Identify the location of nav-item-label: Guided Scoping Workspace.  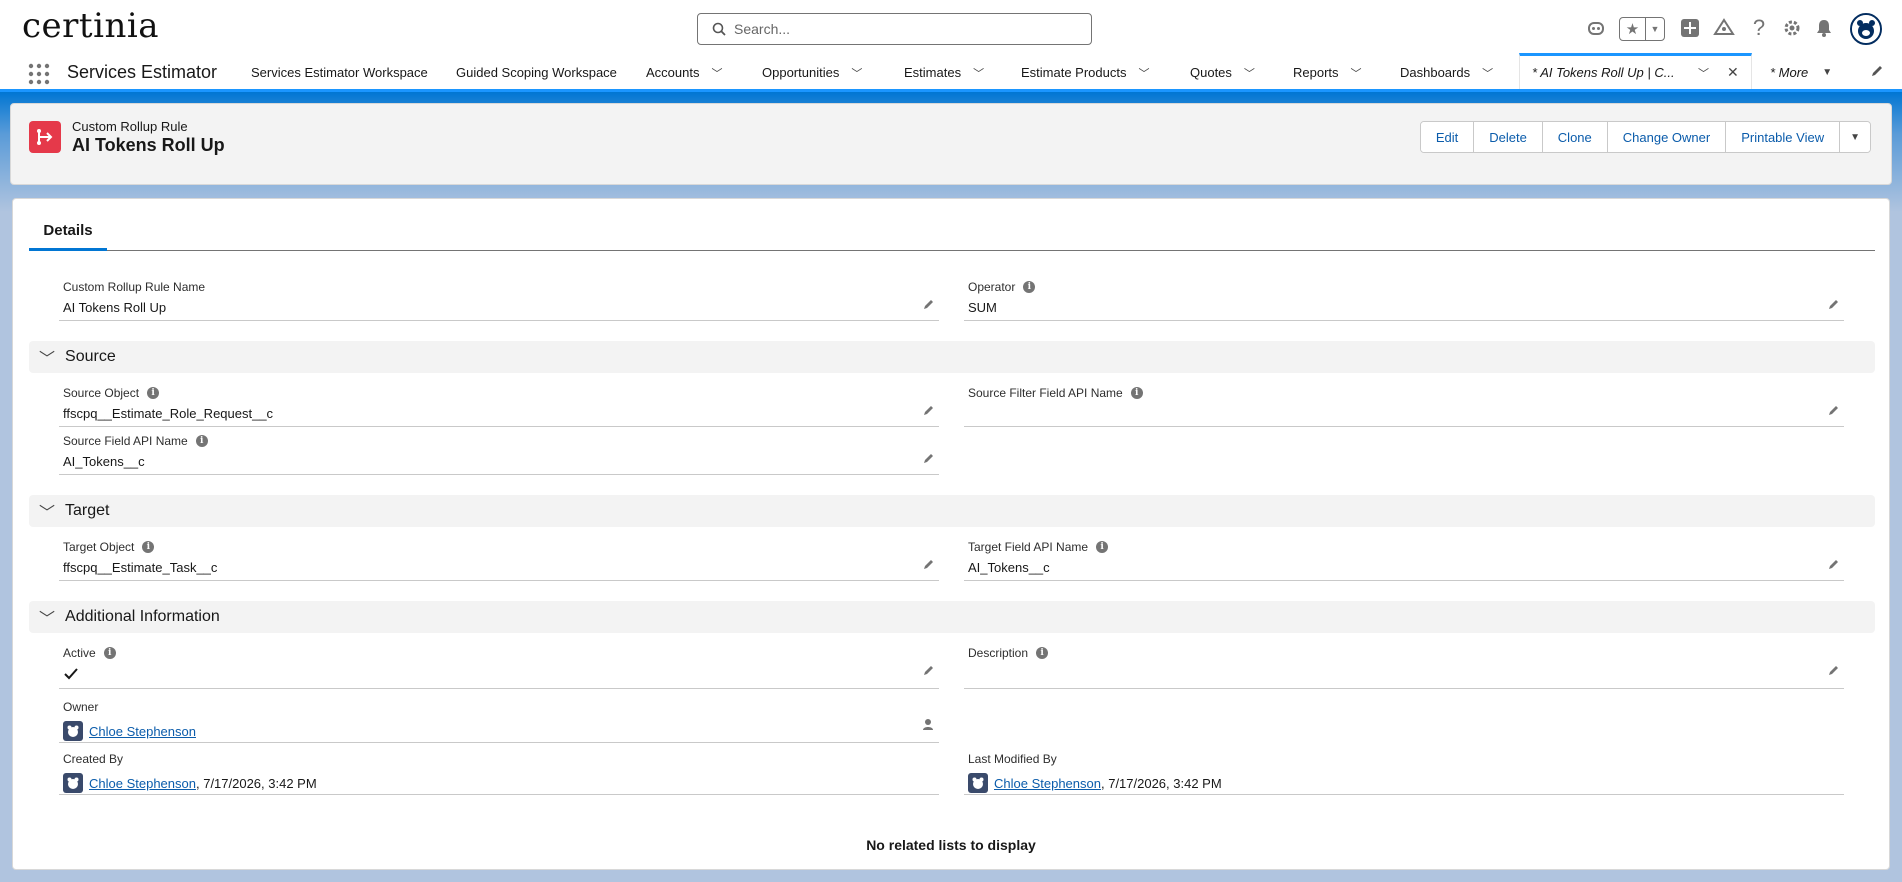
(536, 72).